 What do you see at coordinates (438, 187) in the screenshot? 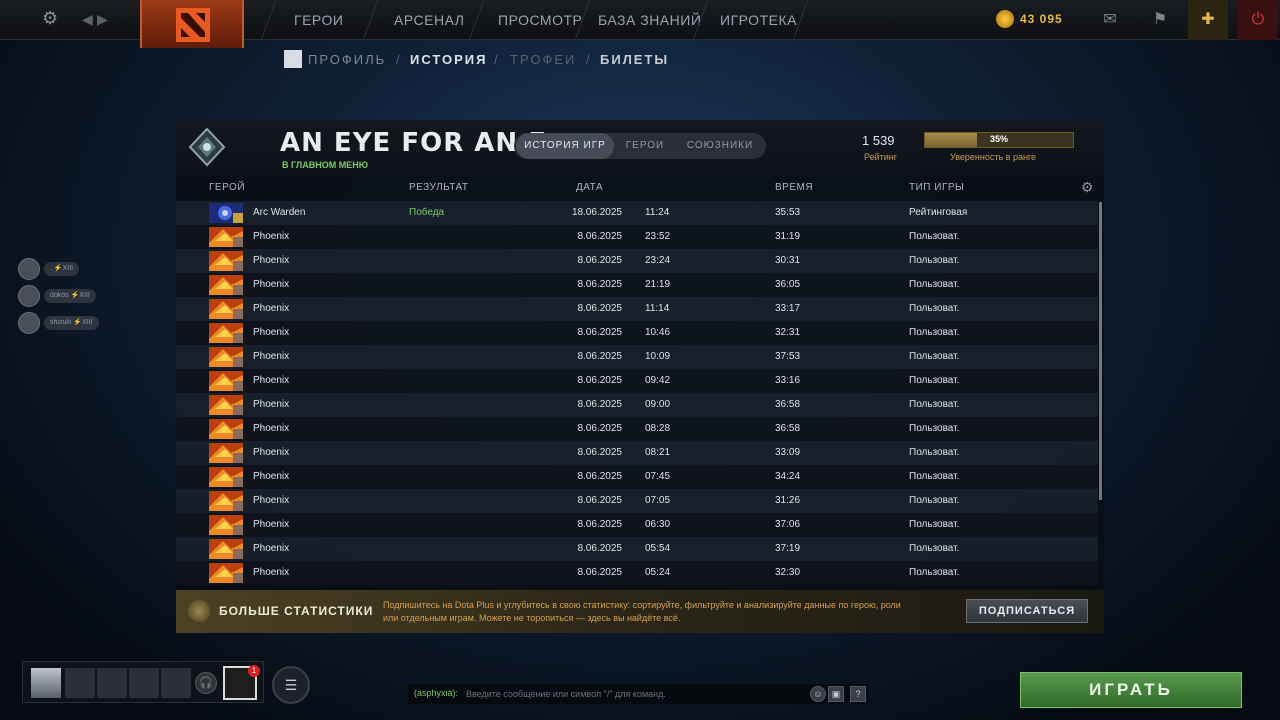
I see `column-header-result: РЕЗУЛЬТАТ` at bounding box center [438, 187].